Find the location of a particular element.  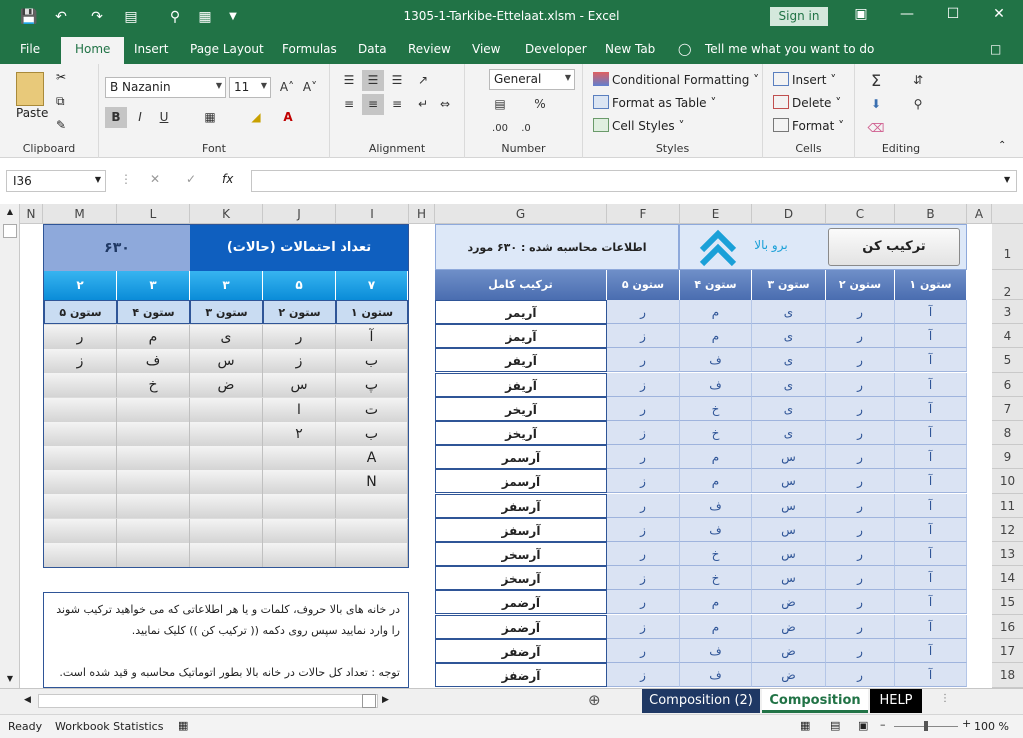

column-header: E is located at coordinates (716, 214).